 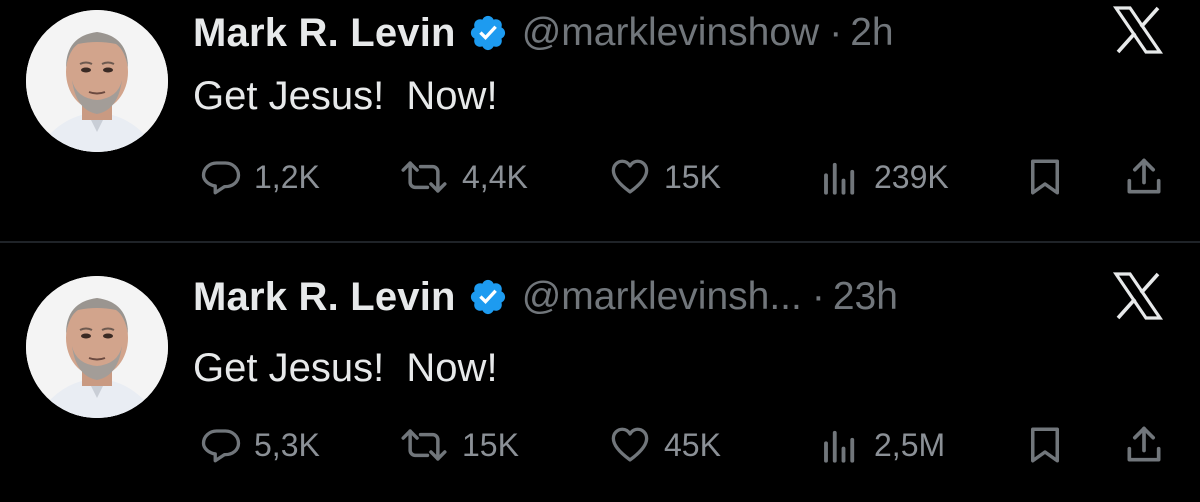 What do you see at coordinates (910, 444) in the screenshot?
I see `views-count: 2,5M` at bounding box center [910, 444].